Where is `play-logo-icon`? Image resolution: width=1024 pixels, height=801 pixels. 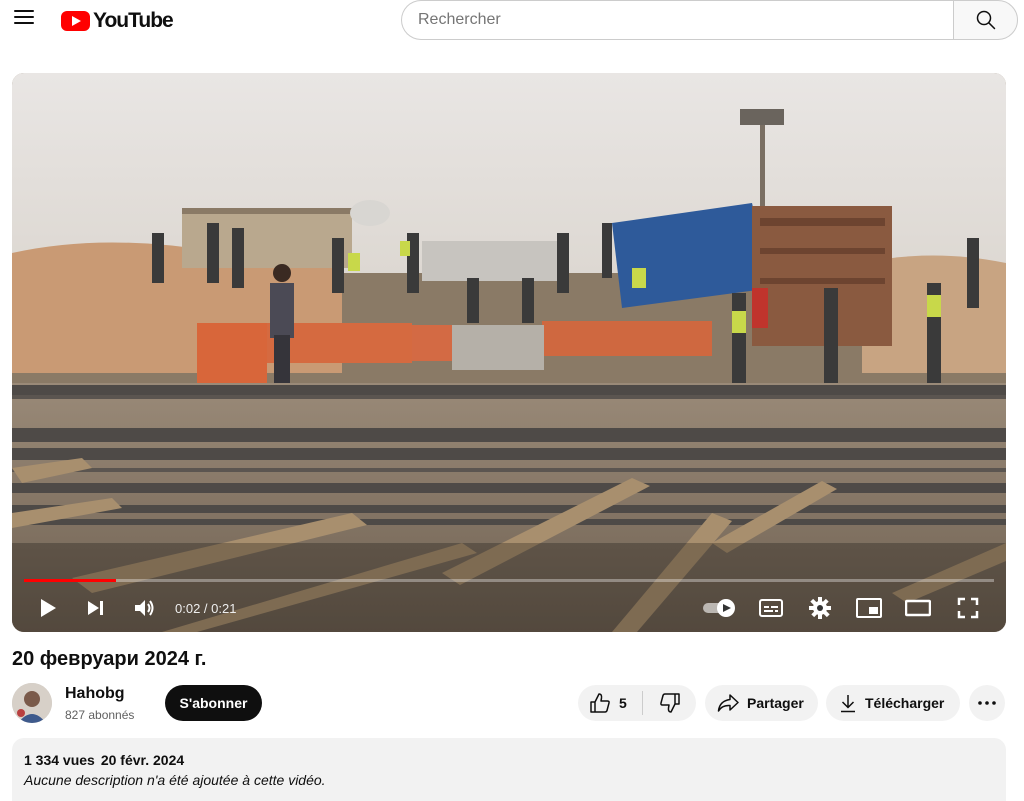
play-logo-icon is located at coordinates (75, 21).